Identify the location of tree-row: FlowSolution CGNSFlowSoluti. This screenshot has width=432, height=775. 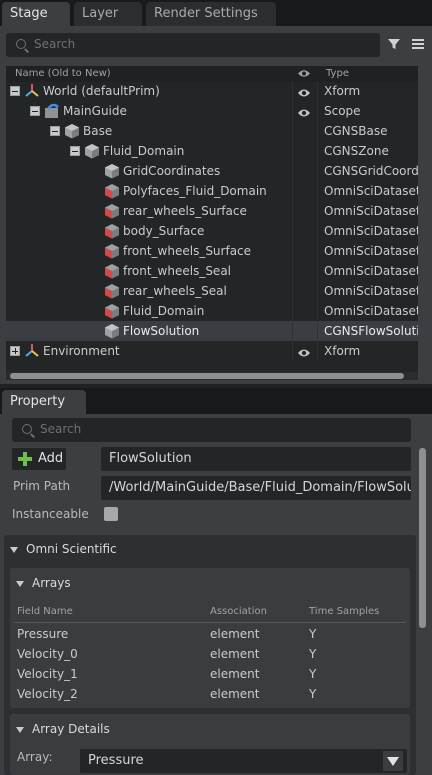
(212, 331).